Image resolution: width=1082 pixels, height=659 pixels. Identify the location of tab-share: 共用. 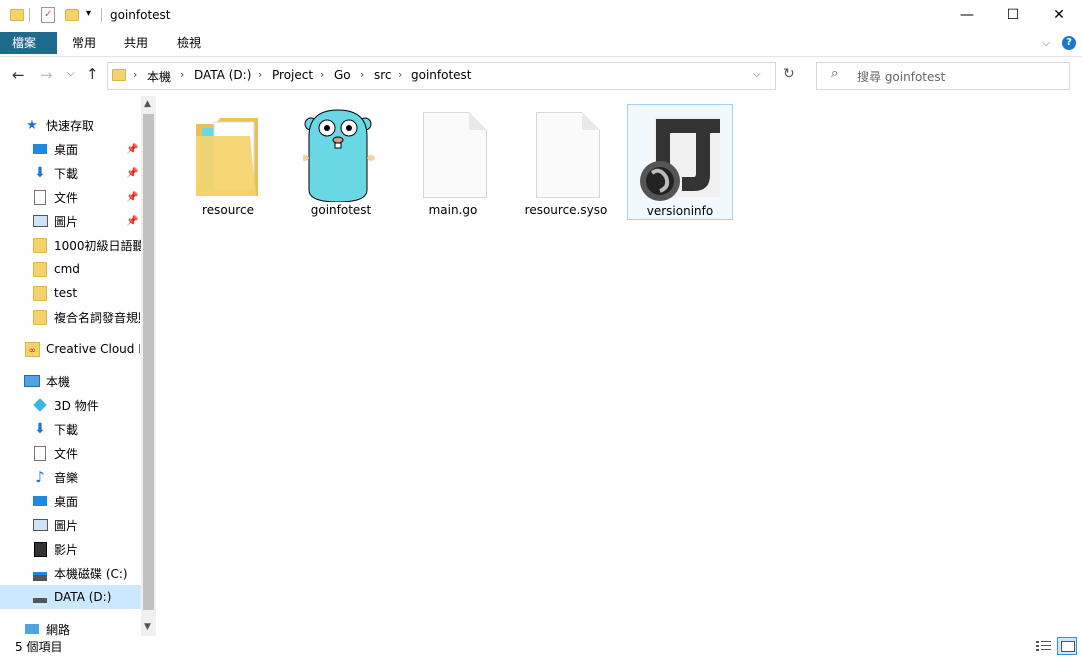
(136, 43).